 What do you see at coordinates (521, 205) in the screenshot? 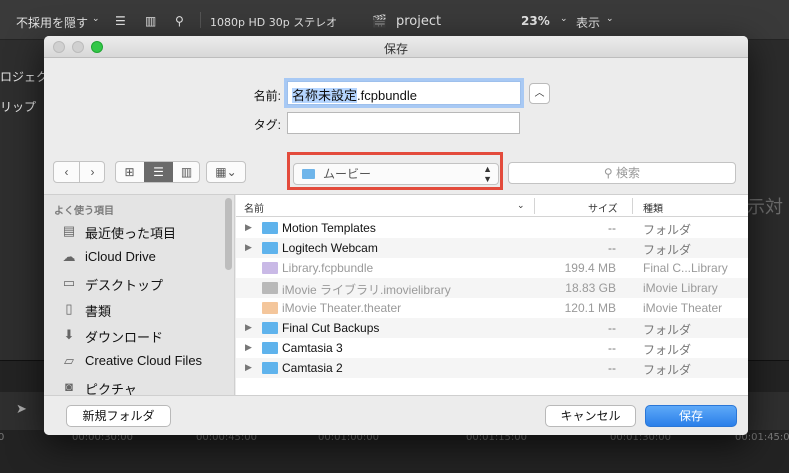
I see `sort-chevron-icon: ⌄` at bounding box center [521, 205].